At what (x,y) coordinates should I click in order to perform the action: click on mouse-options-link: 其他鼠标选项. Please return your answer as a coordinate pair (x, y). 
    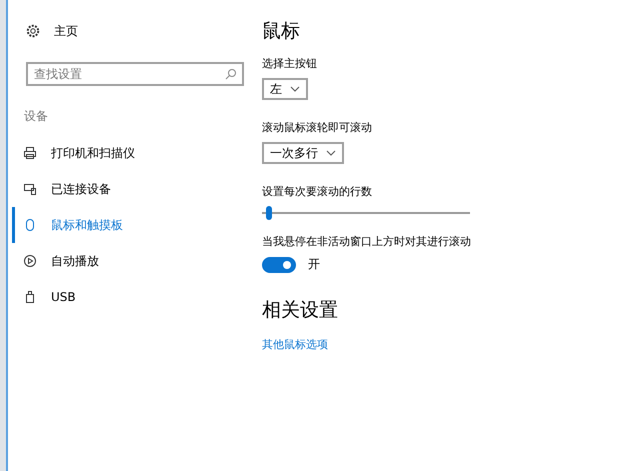
    Looking at the image, I should click on (295, 344).